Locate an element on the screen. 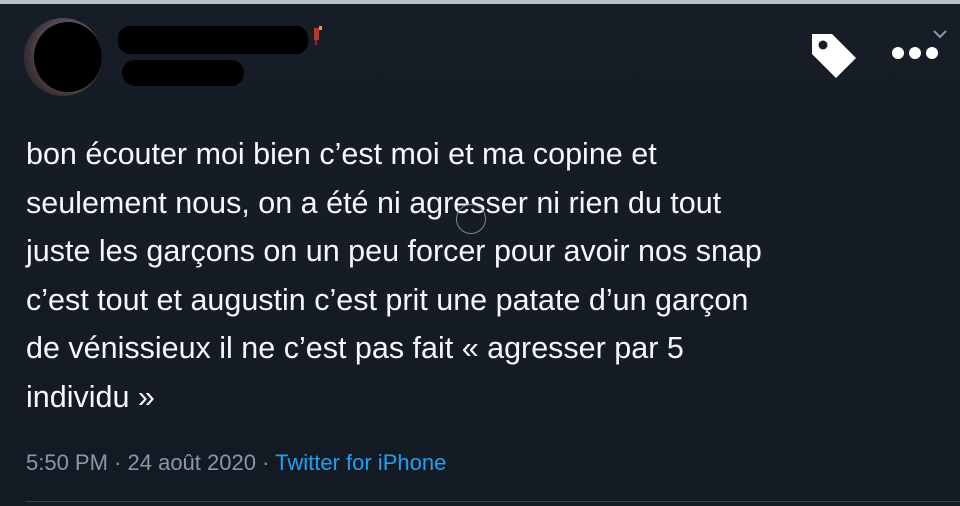  tweet-date: 24 août 2020 is located at coordinates (192, 462).